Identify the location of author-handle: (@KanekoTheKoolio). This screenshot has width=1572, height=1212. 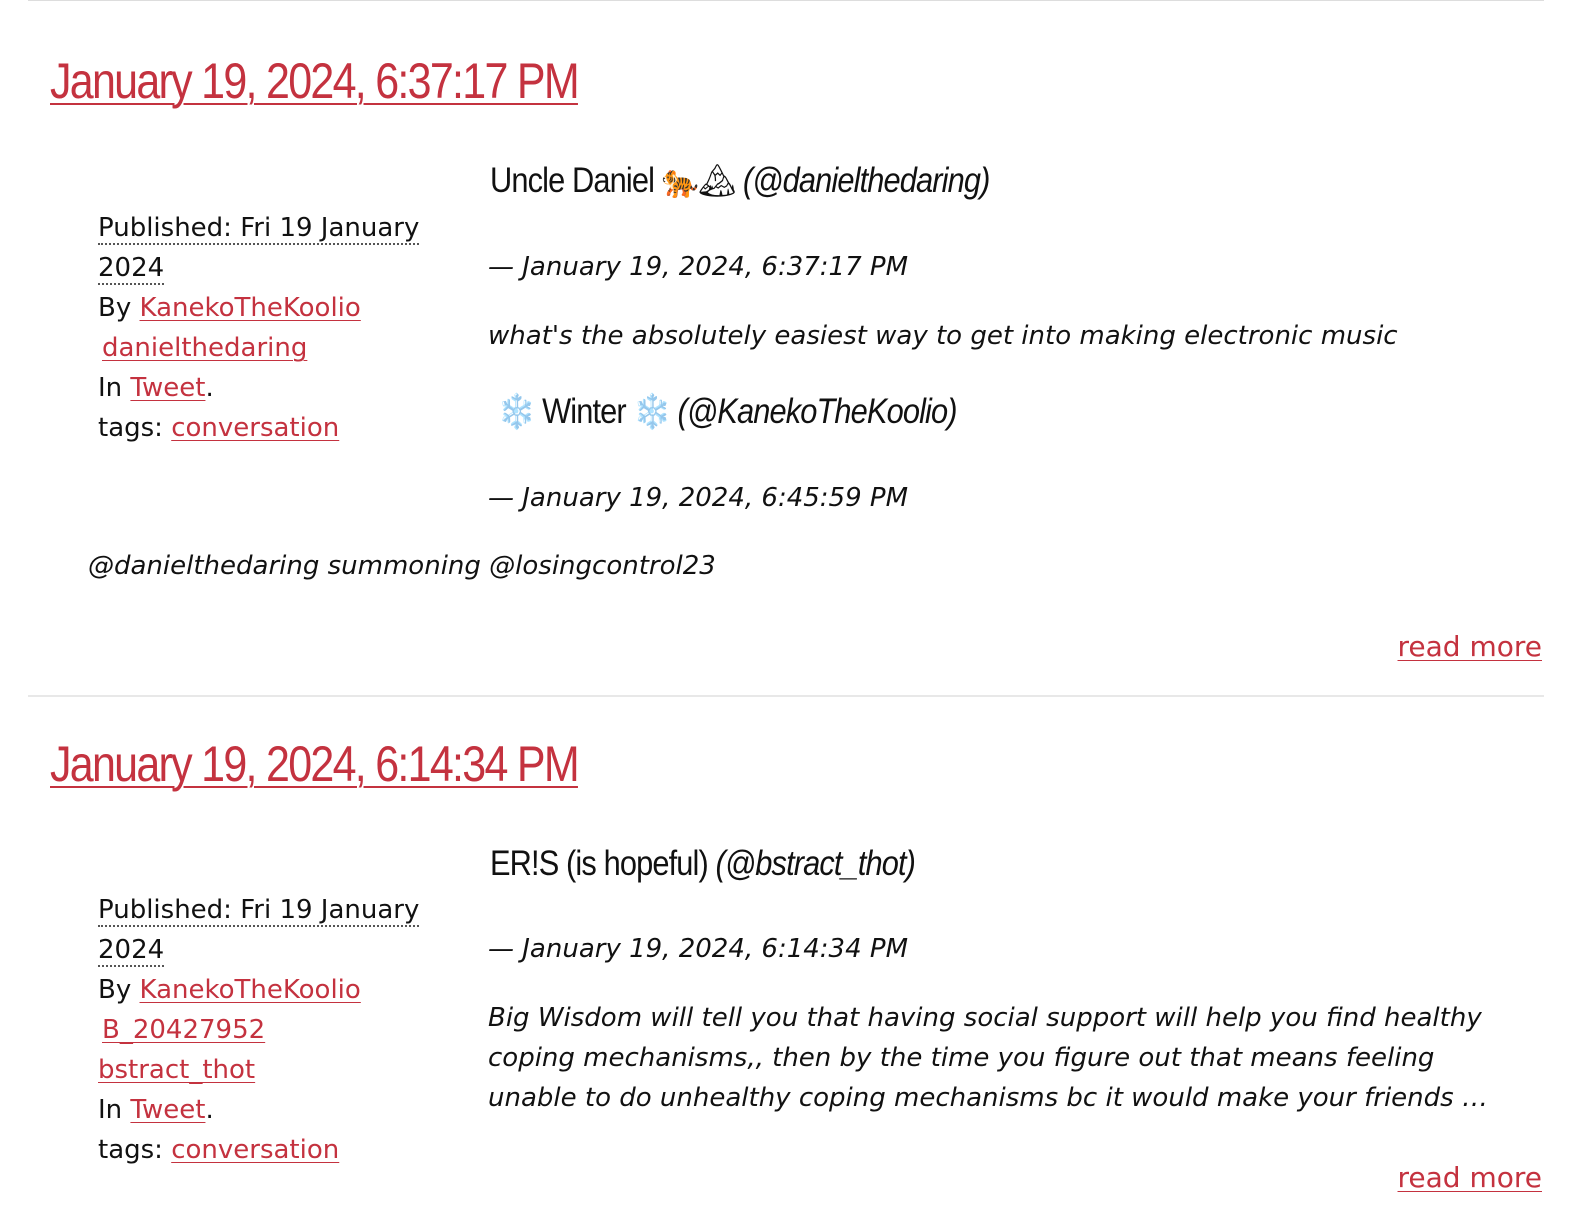
(817, 411).